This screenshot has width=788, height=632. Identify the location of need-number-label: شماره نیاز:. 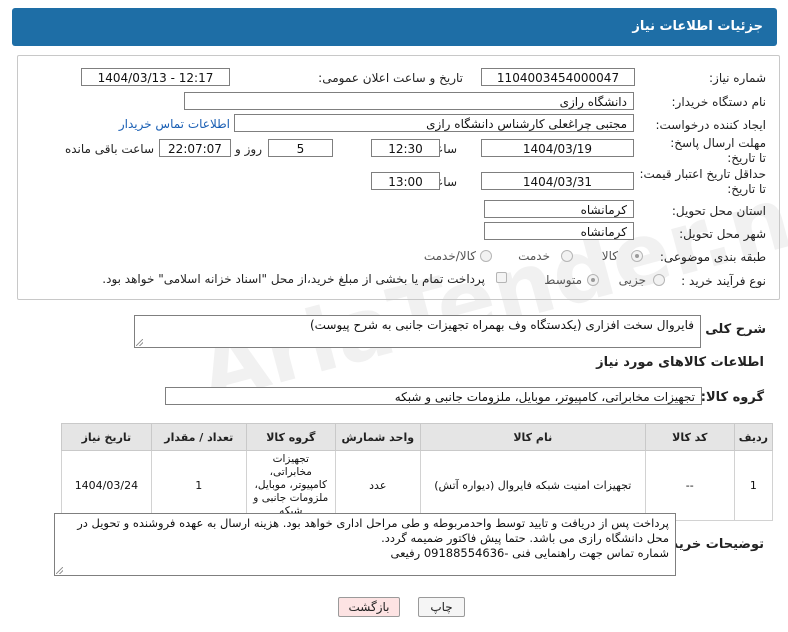
(737, 78).